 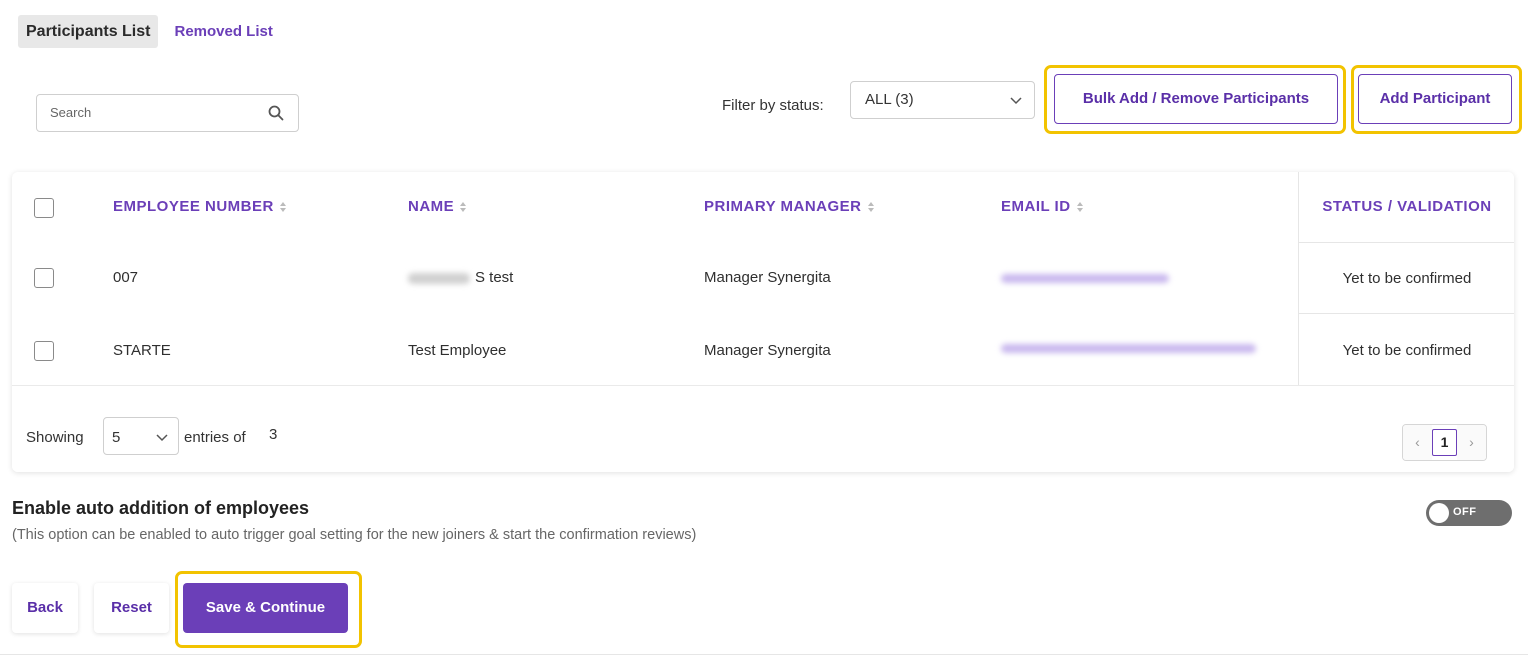 What do you see at coordinates (193, 206) in the screenshot?
I see `column-header-label: EMPLOYEE NUMBER` at bounding box center [193, 206].